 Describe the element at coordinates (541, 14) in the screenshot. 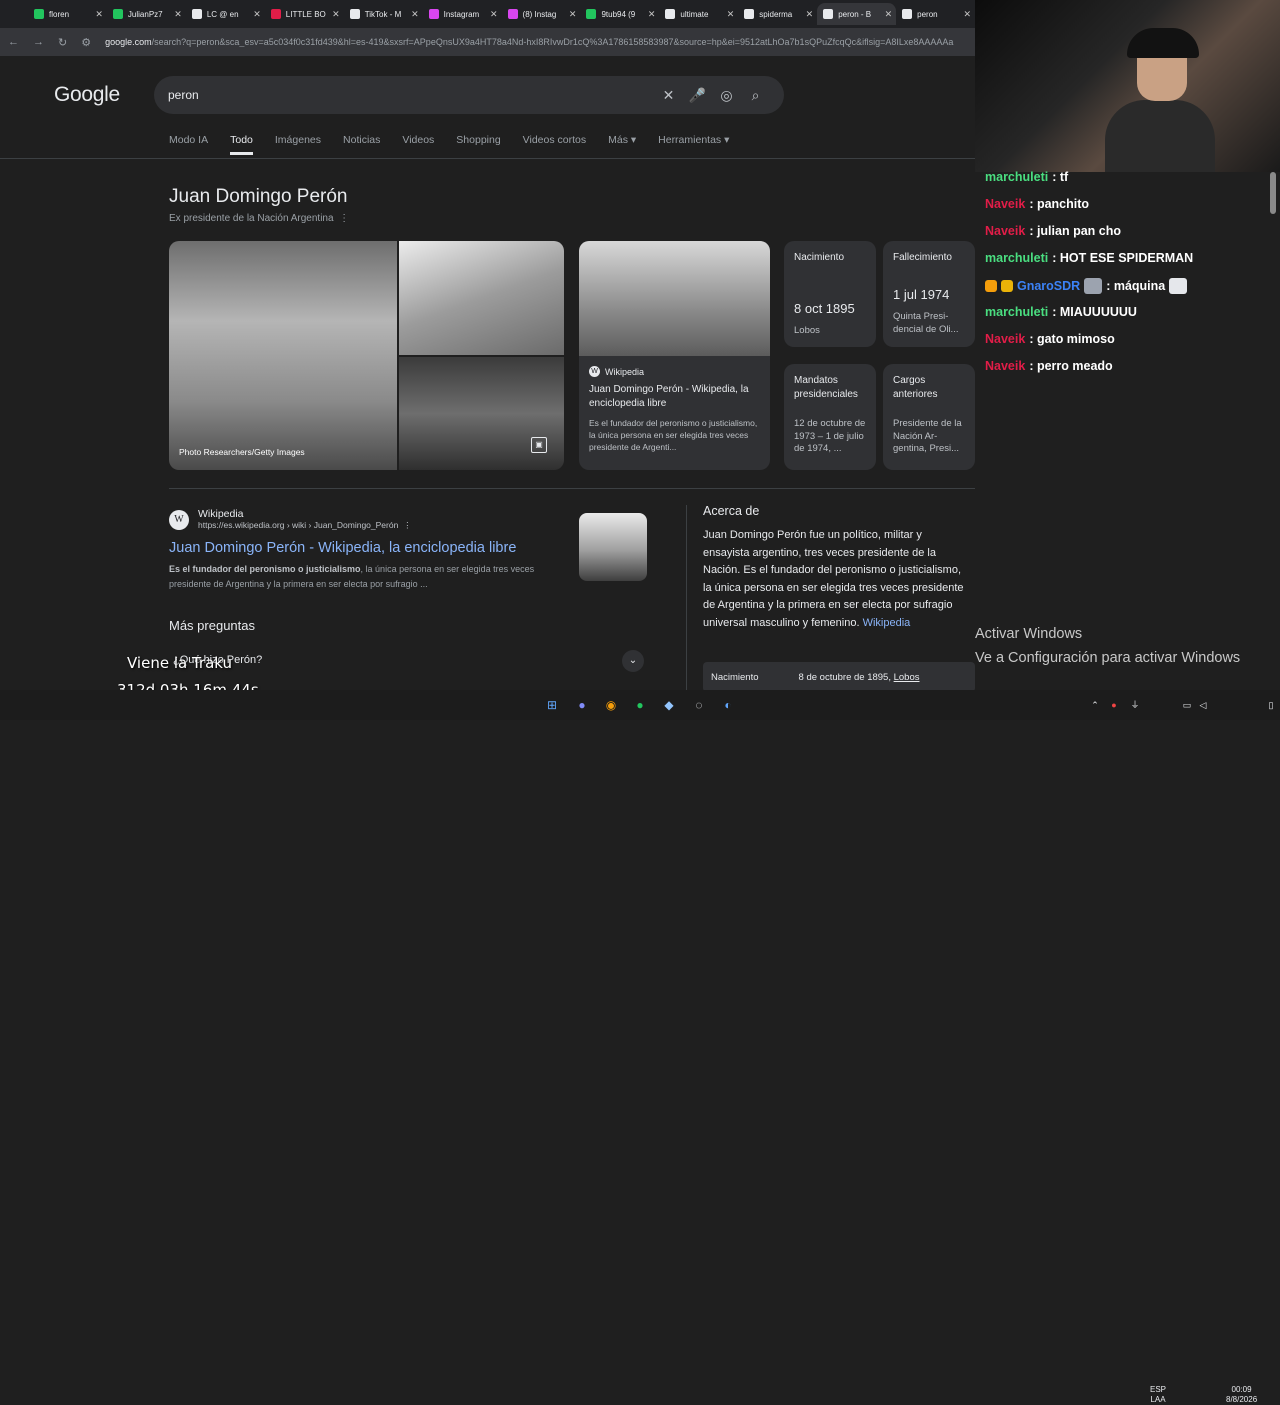

I see `browser-tab: (8) Instag ✕` at that location.